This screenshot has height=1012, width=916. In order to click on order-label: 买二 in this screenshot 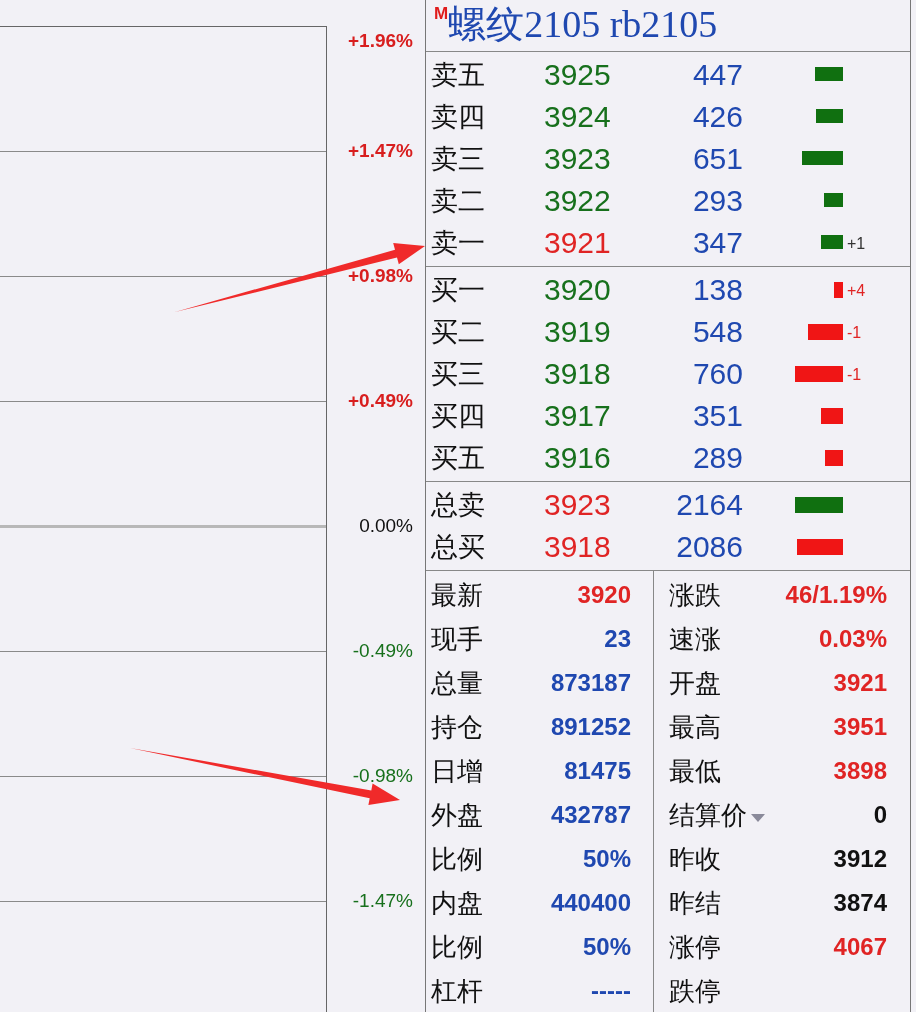, I will do `click(458, 332)`.